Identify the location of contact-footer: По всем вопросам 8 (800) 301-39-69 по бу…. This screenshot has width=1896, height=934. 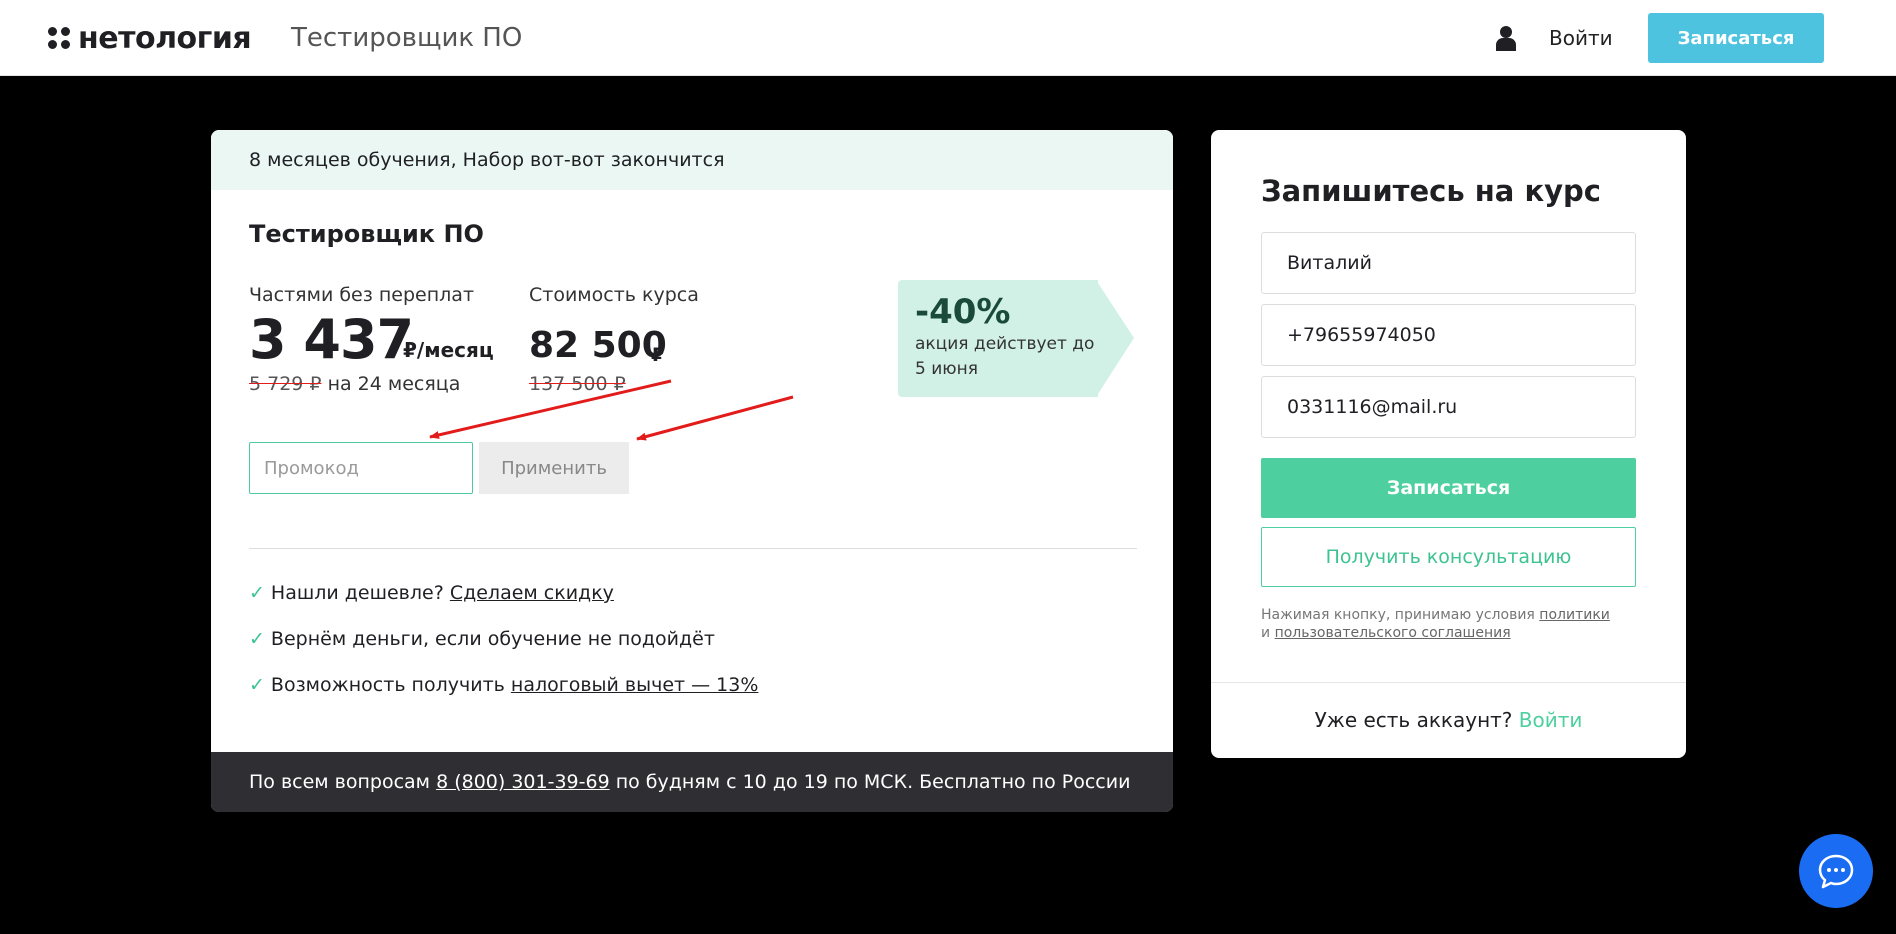
(692, 782).